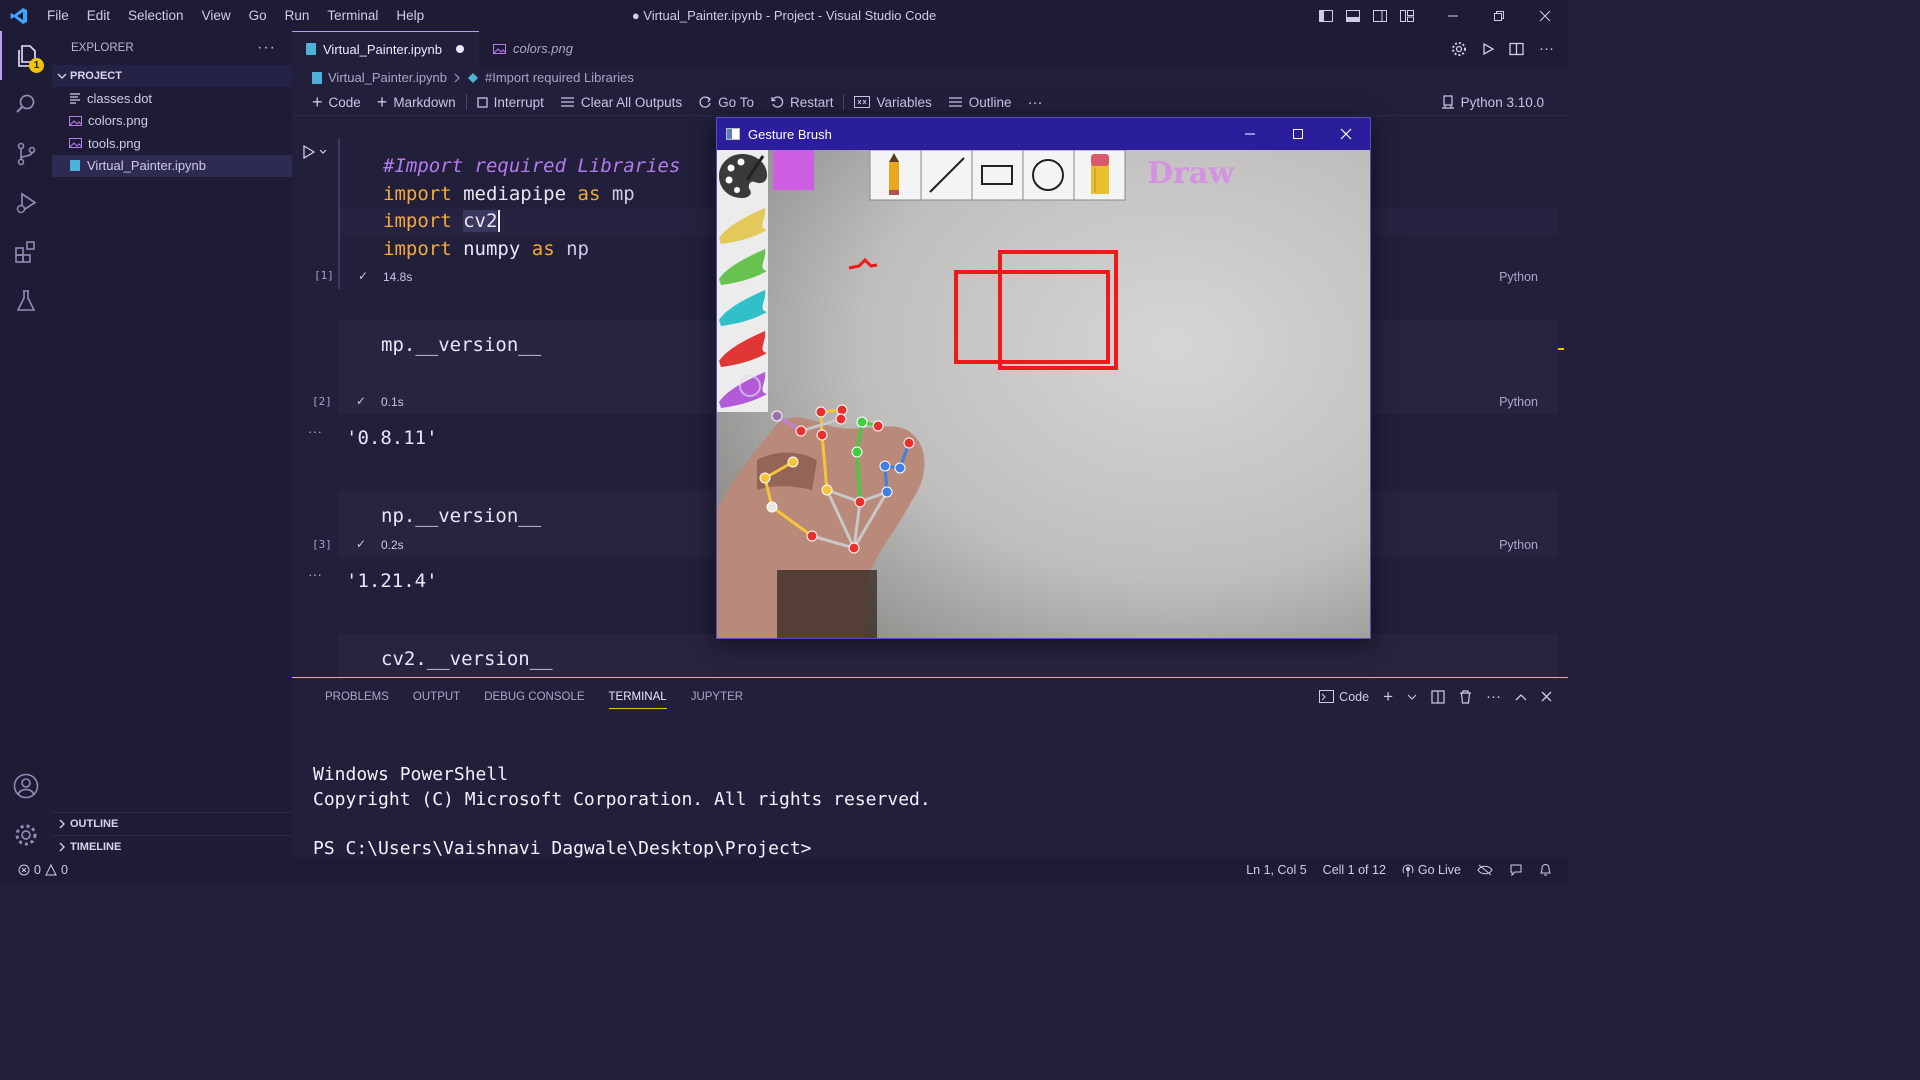 This screenshot has width=1920, height=1080. I want to click on accounts-icon, so click(26, 785).